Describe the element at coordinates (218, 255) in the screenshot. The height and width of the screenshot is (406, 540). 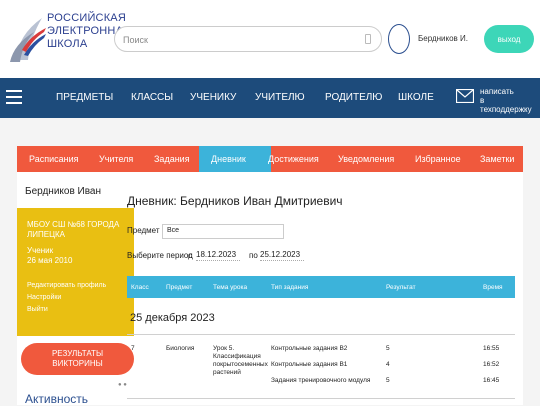
I see `date-from-input: 18.12.2023` at that location.